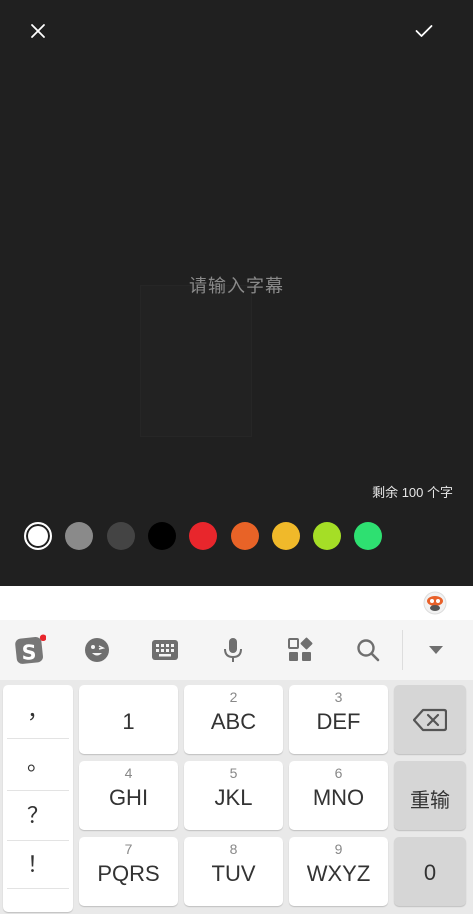 This screenshot has height=914, width=473. I want to click on collapse-keyboard-button, so click(436, 650).